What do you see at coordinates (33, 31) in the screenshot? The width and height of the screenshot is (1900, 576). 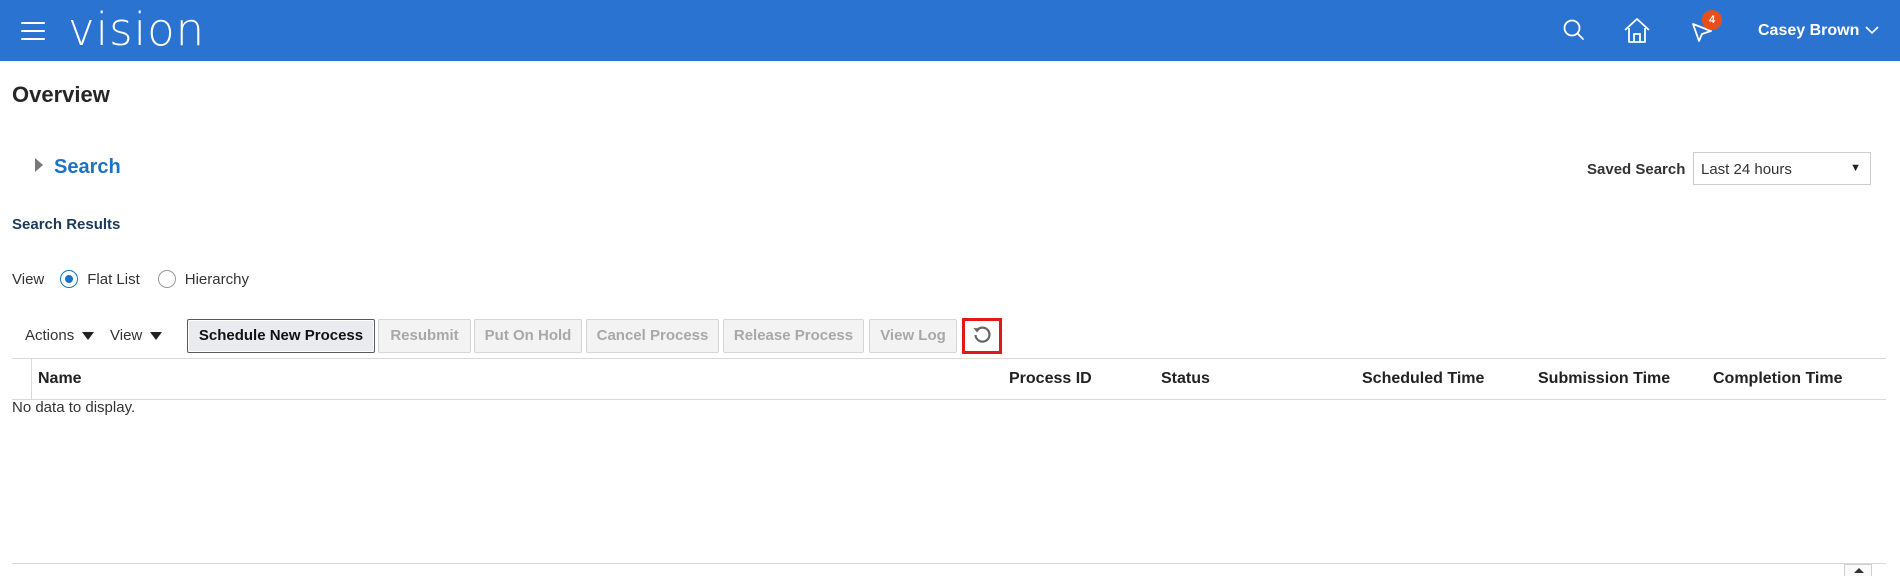 I see `hamburger-menu-icon` at bounding box center [33, 31].